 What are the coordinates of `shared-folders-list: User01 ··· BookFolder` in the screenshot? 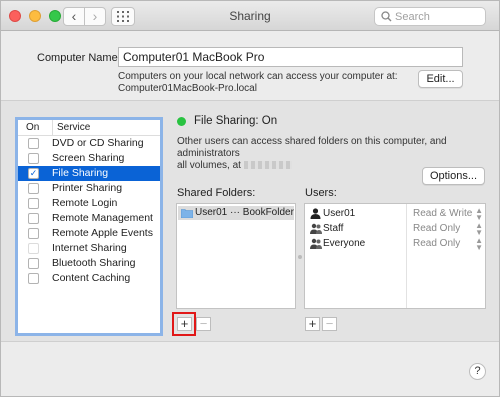 It's located at (236, 256).